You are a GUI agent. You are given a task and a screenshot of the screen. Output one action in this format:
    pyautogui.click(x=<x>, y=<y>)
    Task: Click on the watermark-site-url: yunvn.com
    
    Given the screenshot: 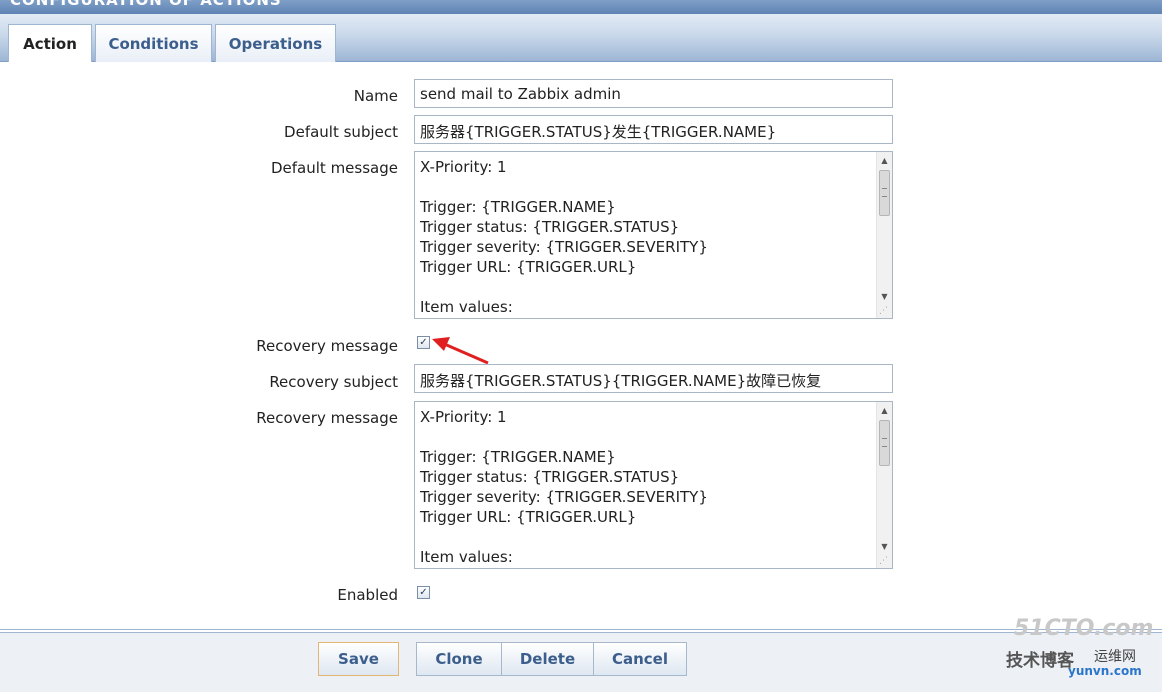 What is the action you would take?
    pyautogui.click(x=1105, y=671)
    